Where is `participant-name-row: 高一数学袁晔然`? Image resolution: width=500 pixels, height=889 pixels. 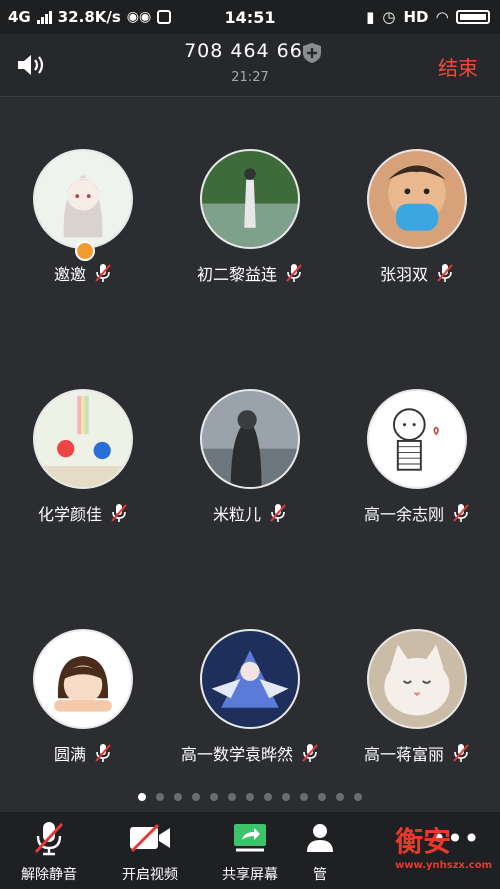 participant-name-row: 高一数学袁晔然 is located at coordinates (250, 753).